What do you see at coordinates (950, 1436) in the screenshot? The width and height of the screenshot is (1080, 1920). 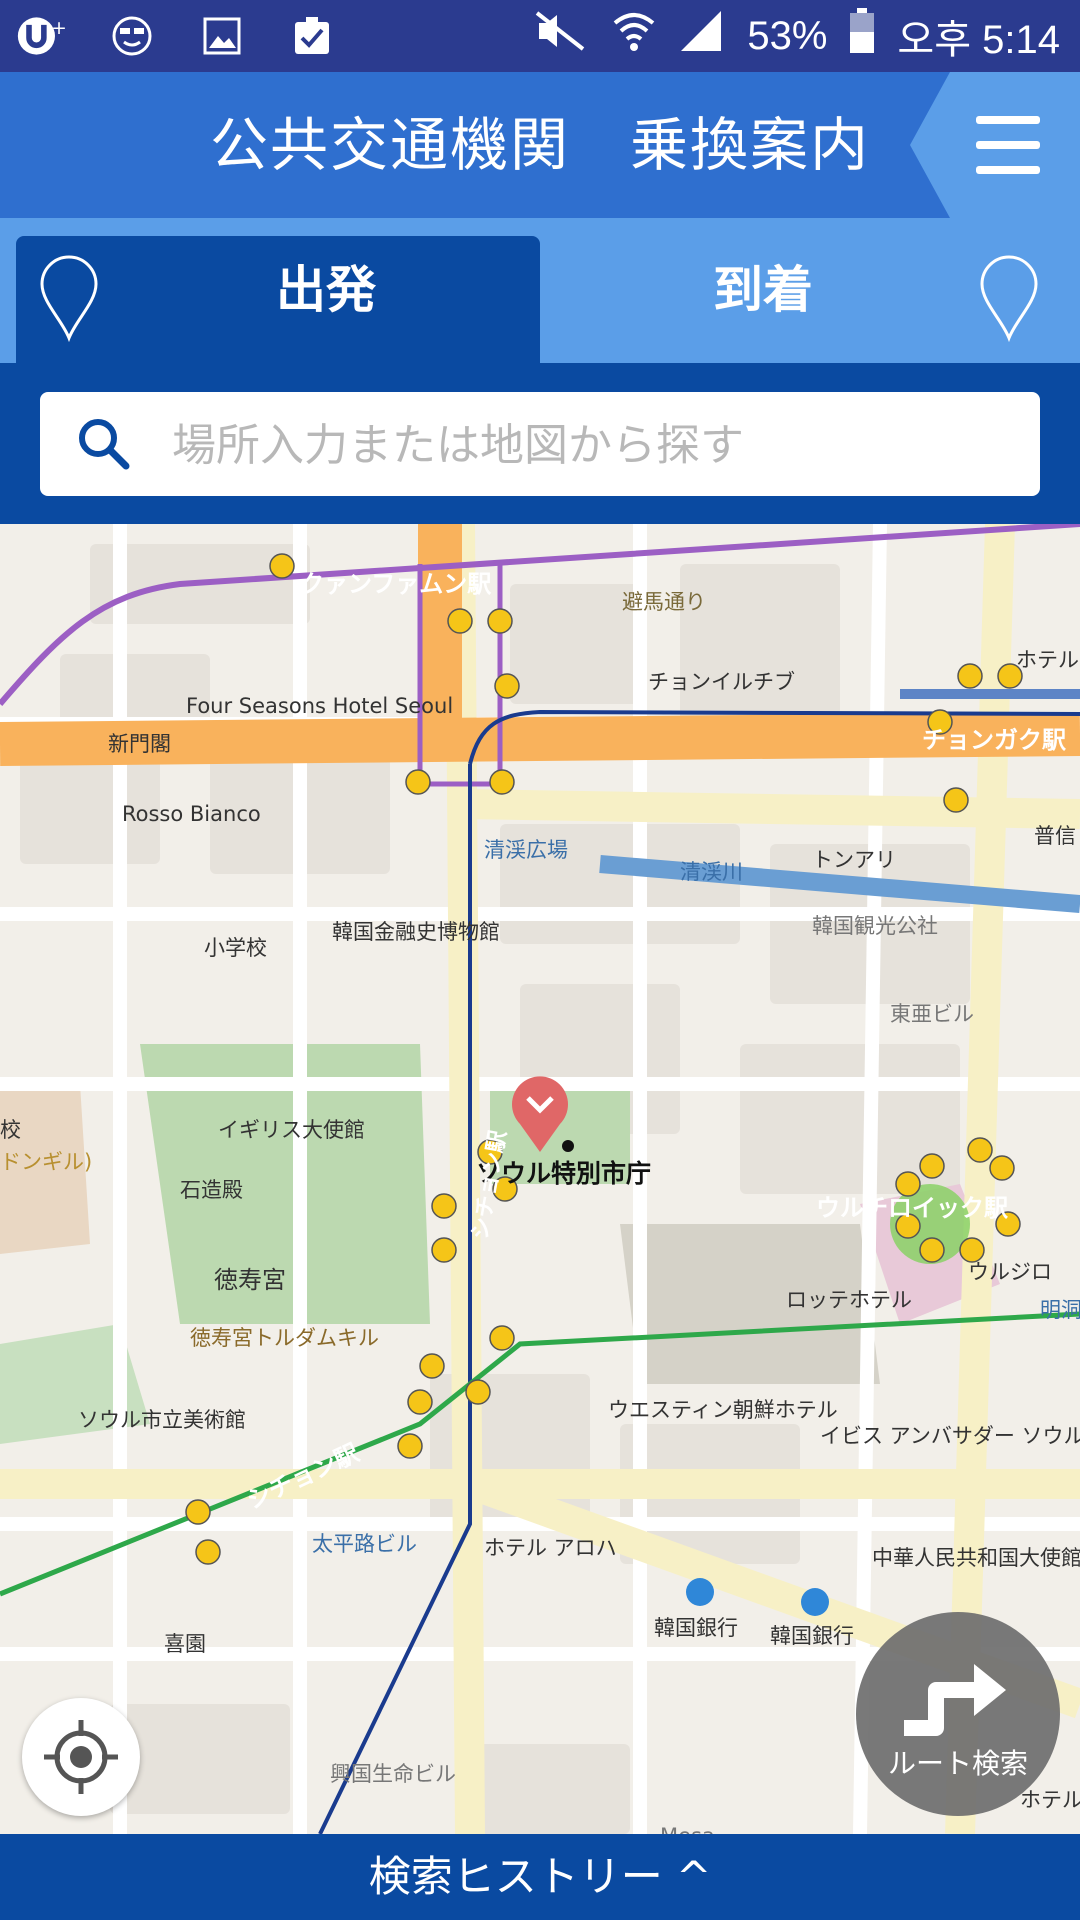 I see `map-label: イビス アンバサダー ソウル` at bounding box center [950, 1436].